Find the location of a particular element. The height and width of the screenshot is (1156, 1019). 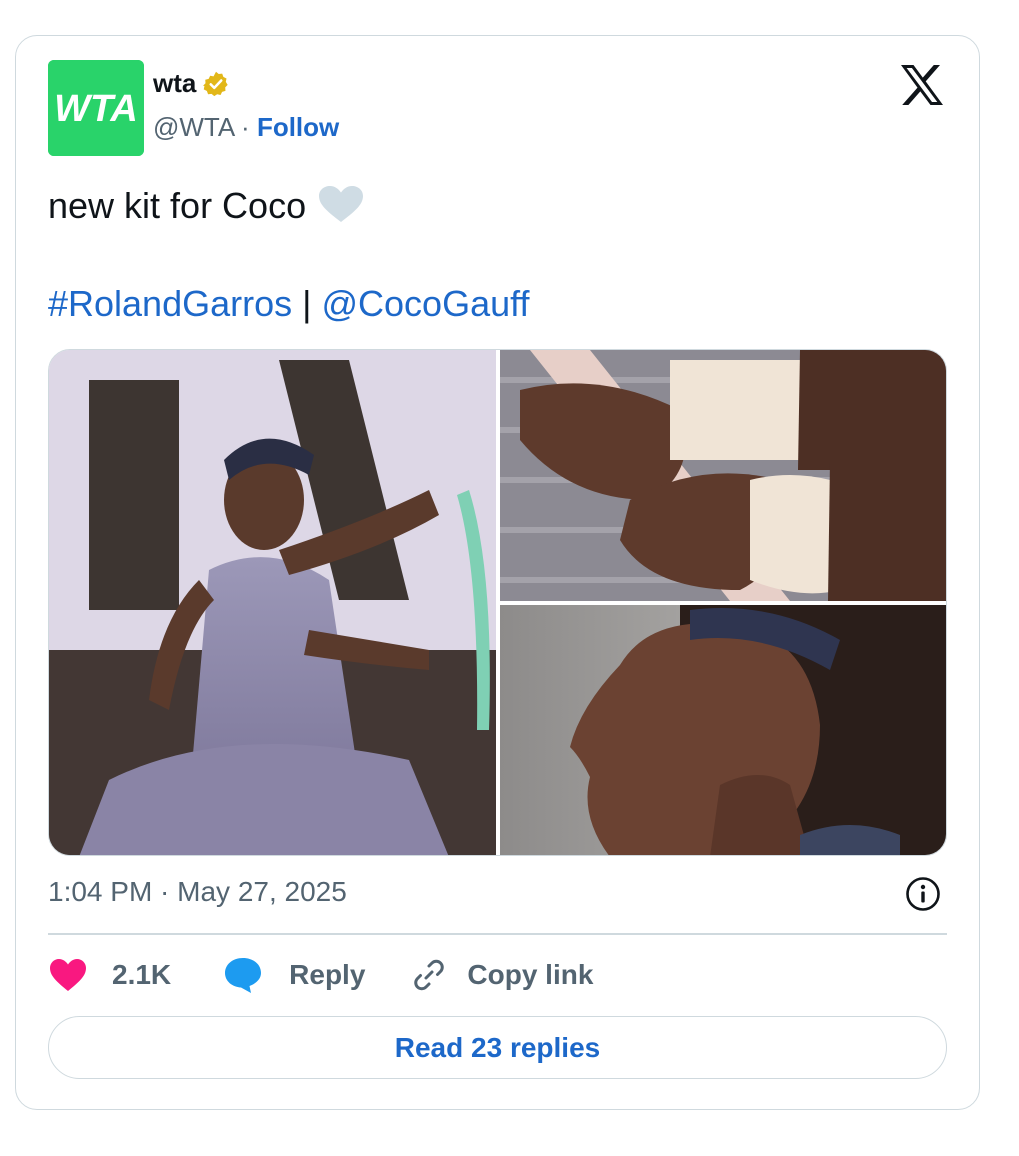

reply-button: Reply is located at coordinates (294, 975).